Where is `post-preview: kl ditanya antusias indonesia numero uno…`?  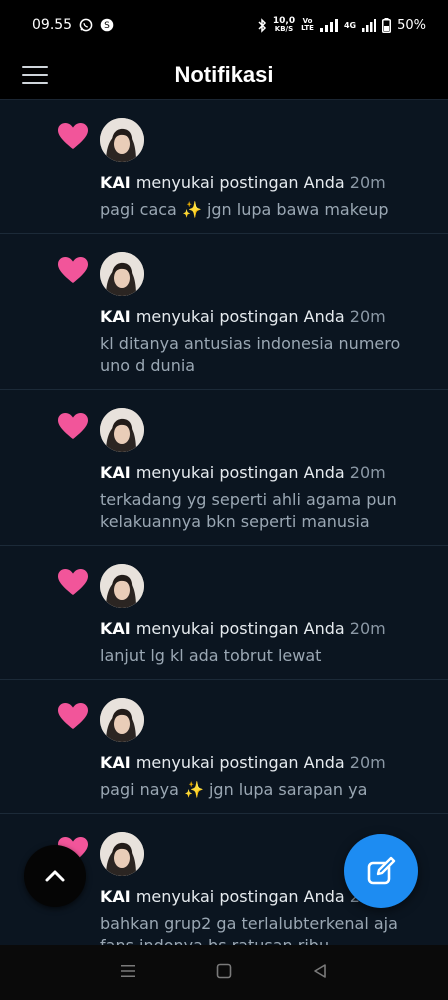 post-preview: kl ditanya antusias indonesia numero uno… is located at coordinates (250, 354).